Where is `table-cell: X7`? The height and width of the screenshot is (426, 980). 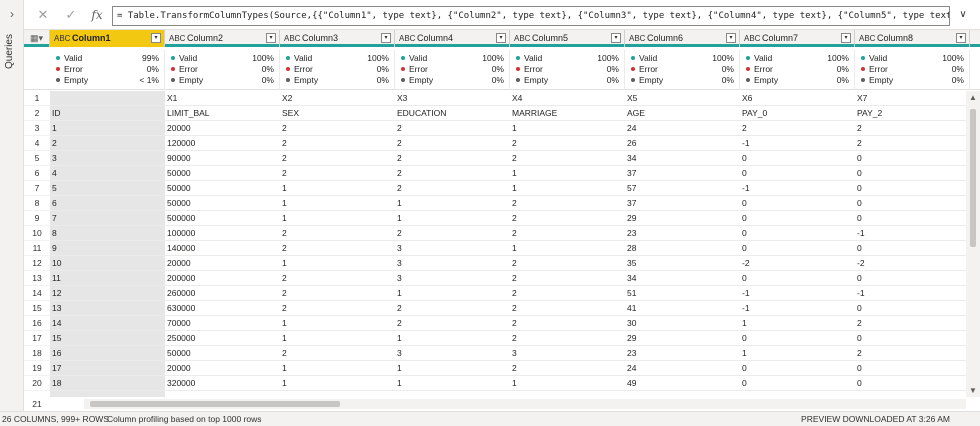
table-cell: X7 is located at coordinates (910, 98).